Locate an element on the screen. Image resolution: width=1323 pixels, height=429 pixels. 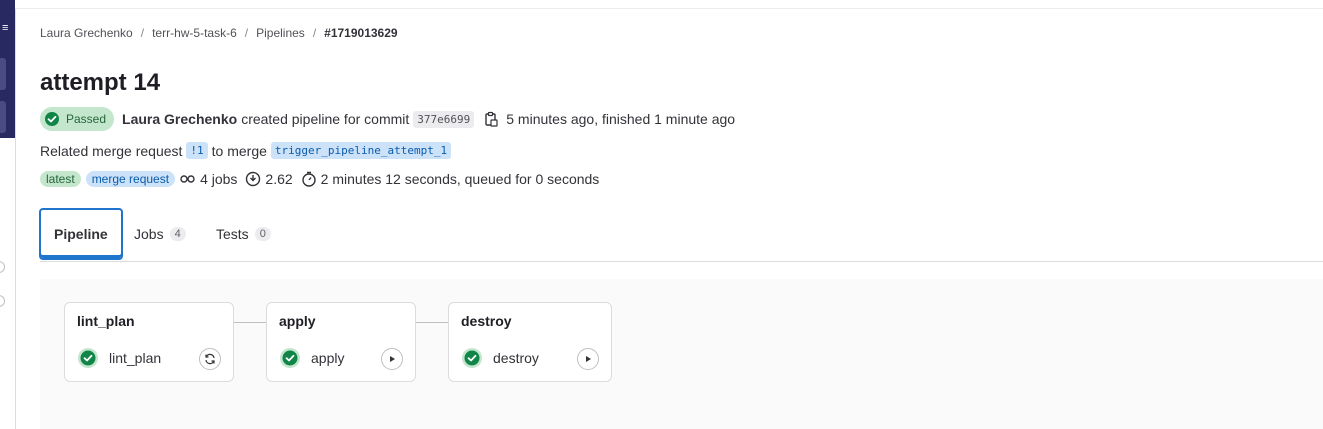
merge-request-badge: merge request is located at coordinates (130, 179).